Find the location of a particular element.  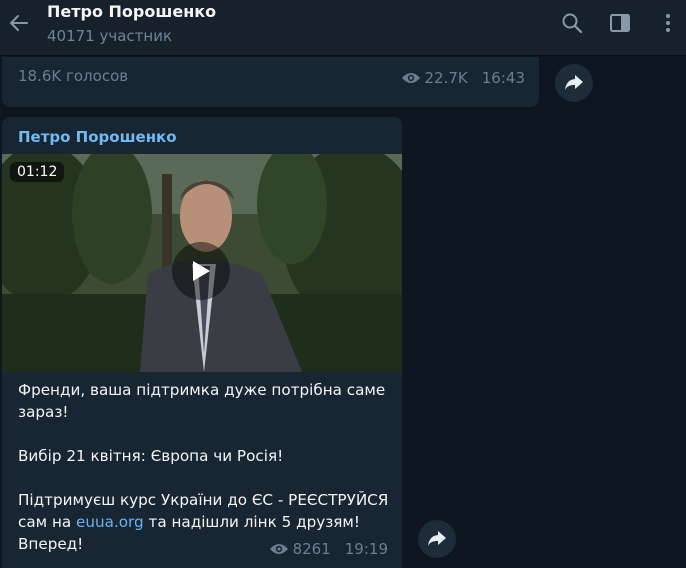

poll-vote-count: 18.6K голосов is located at coordinates (73, 76).